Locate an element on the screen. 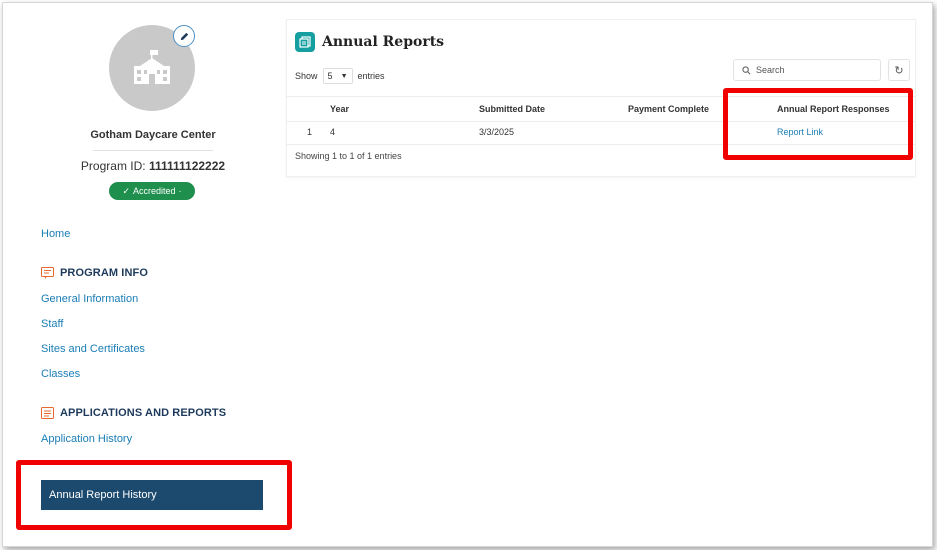  accredited-status-badge: ✓ Accredited · is located at coordinates (152, 191).